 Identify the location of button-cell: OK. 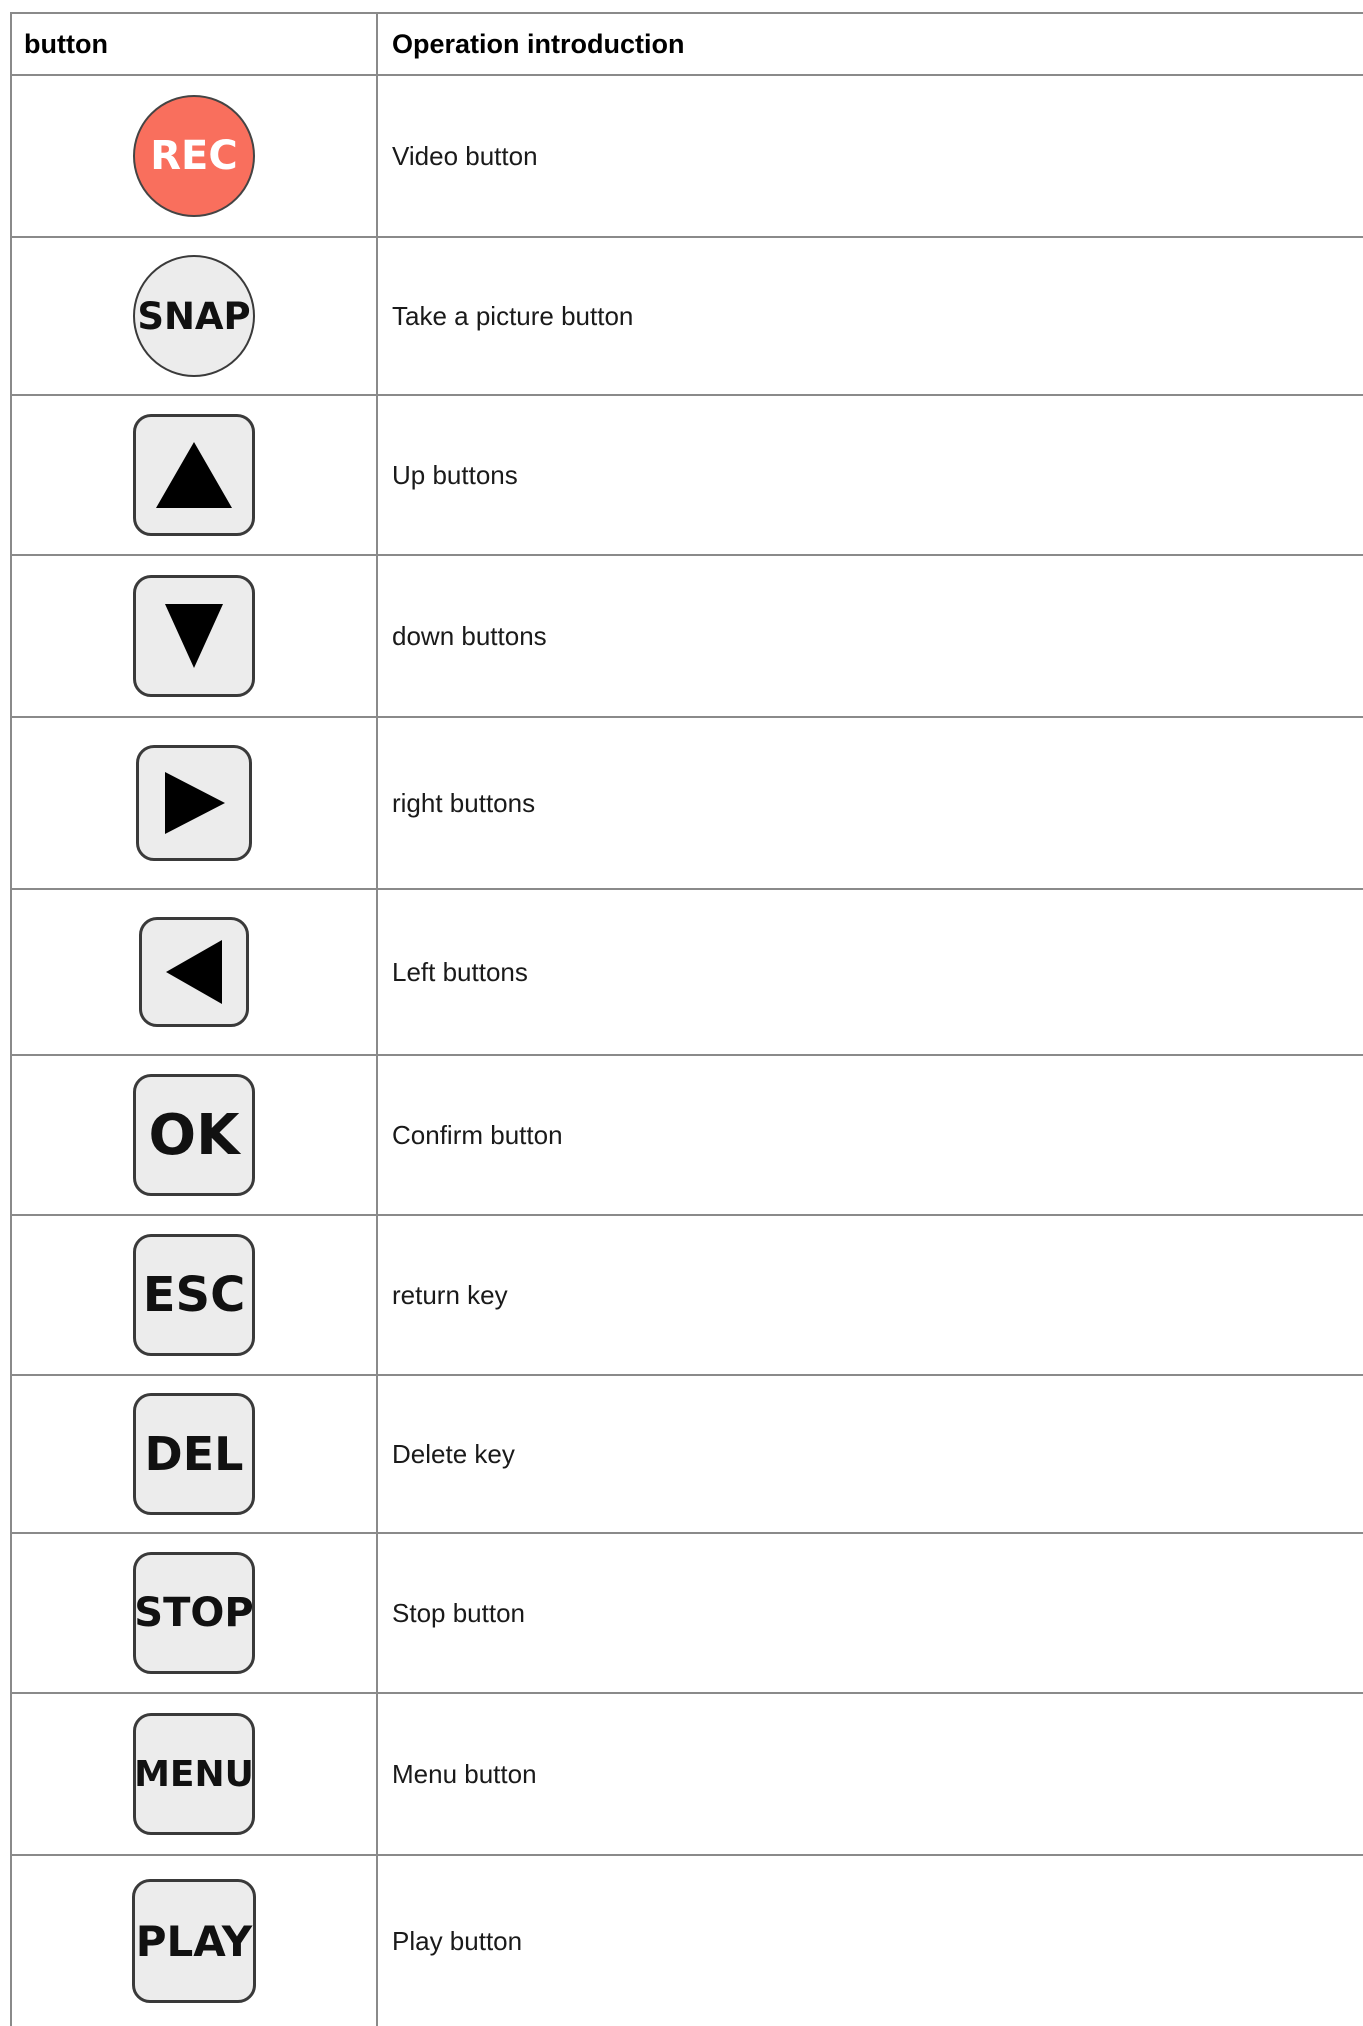
(195, 1135).